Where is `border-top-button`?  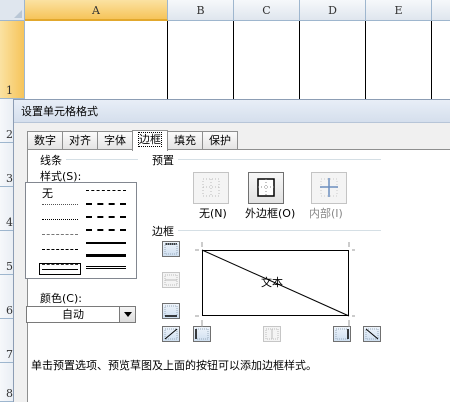 border-top-button is located at coordinates (171, 249).